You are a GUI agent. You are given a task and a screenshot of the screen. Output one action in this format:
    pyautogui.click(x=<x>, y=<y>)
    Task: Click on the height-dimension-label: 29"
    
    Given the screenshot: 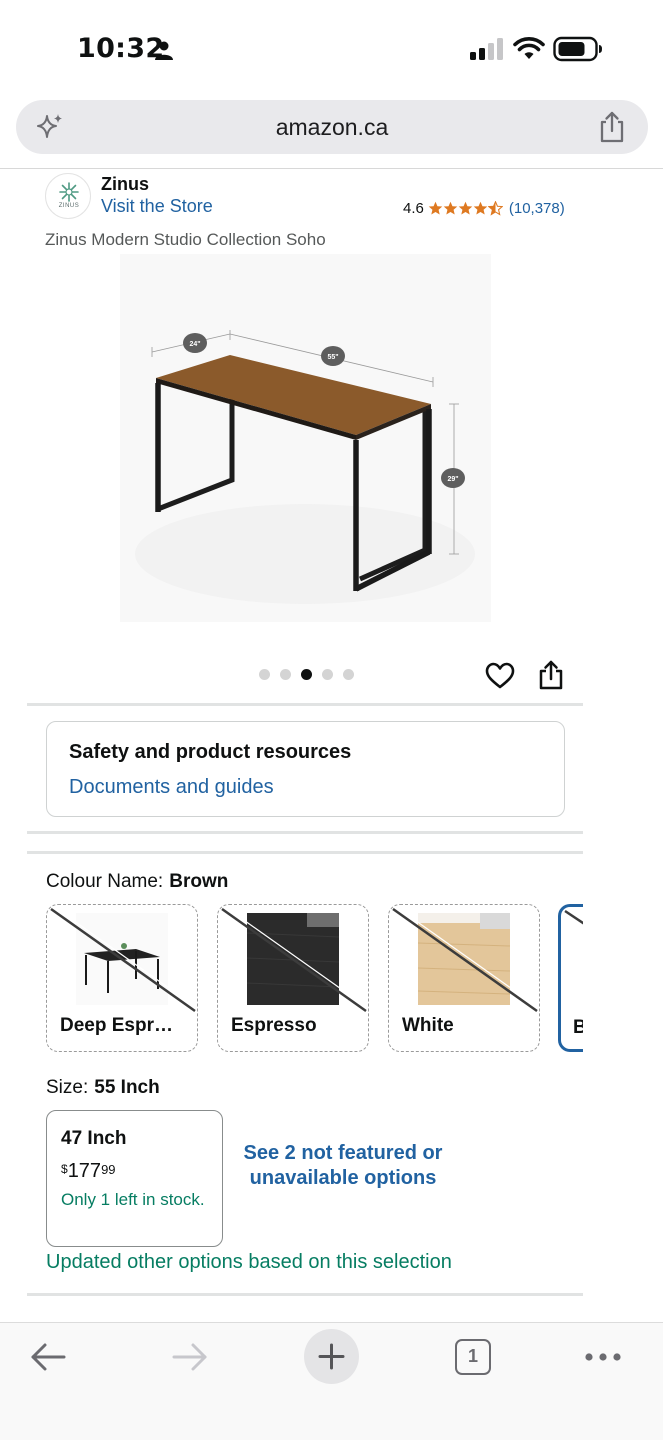 What is the action you would take?
    pyautogui.click(x=452, y=479)
    